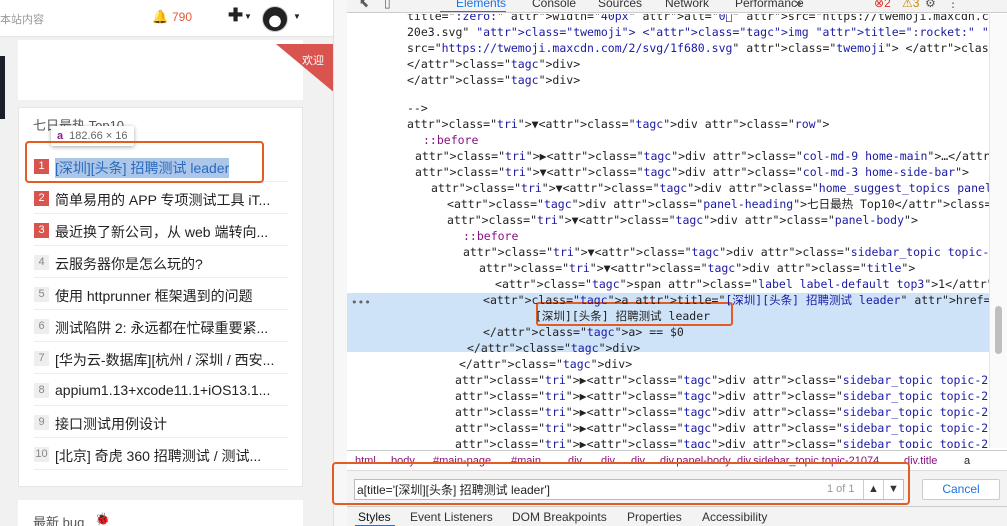 This screenshot has height=526, width=1007. I want to click on active-tab-indicator, so click(473, 11).